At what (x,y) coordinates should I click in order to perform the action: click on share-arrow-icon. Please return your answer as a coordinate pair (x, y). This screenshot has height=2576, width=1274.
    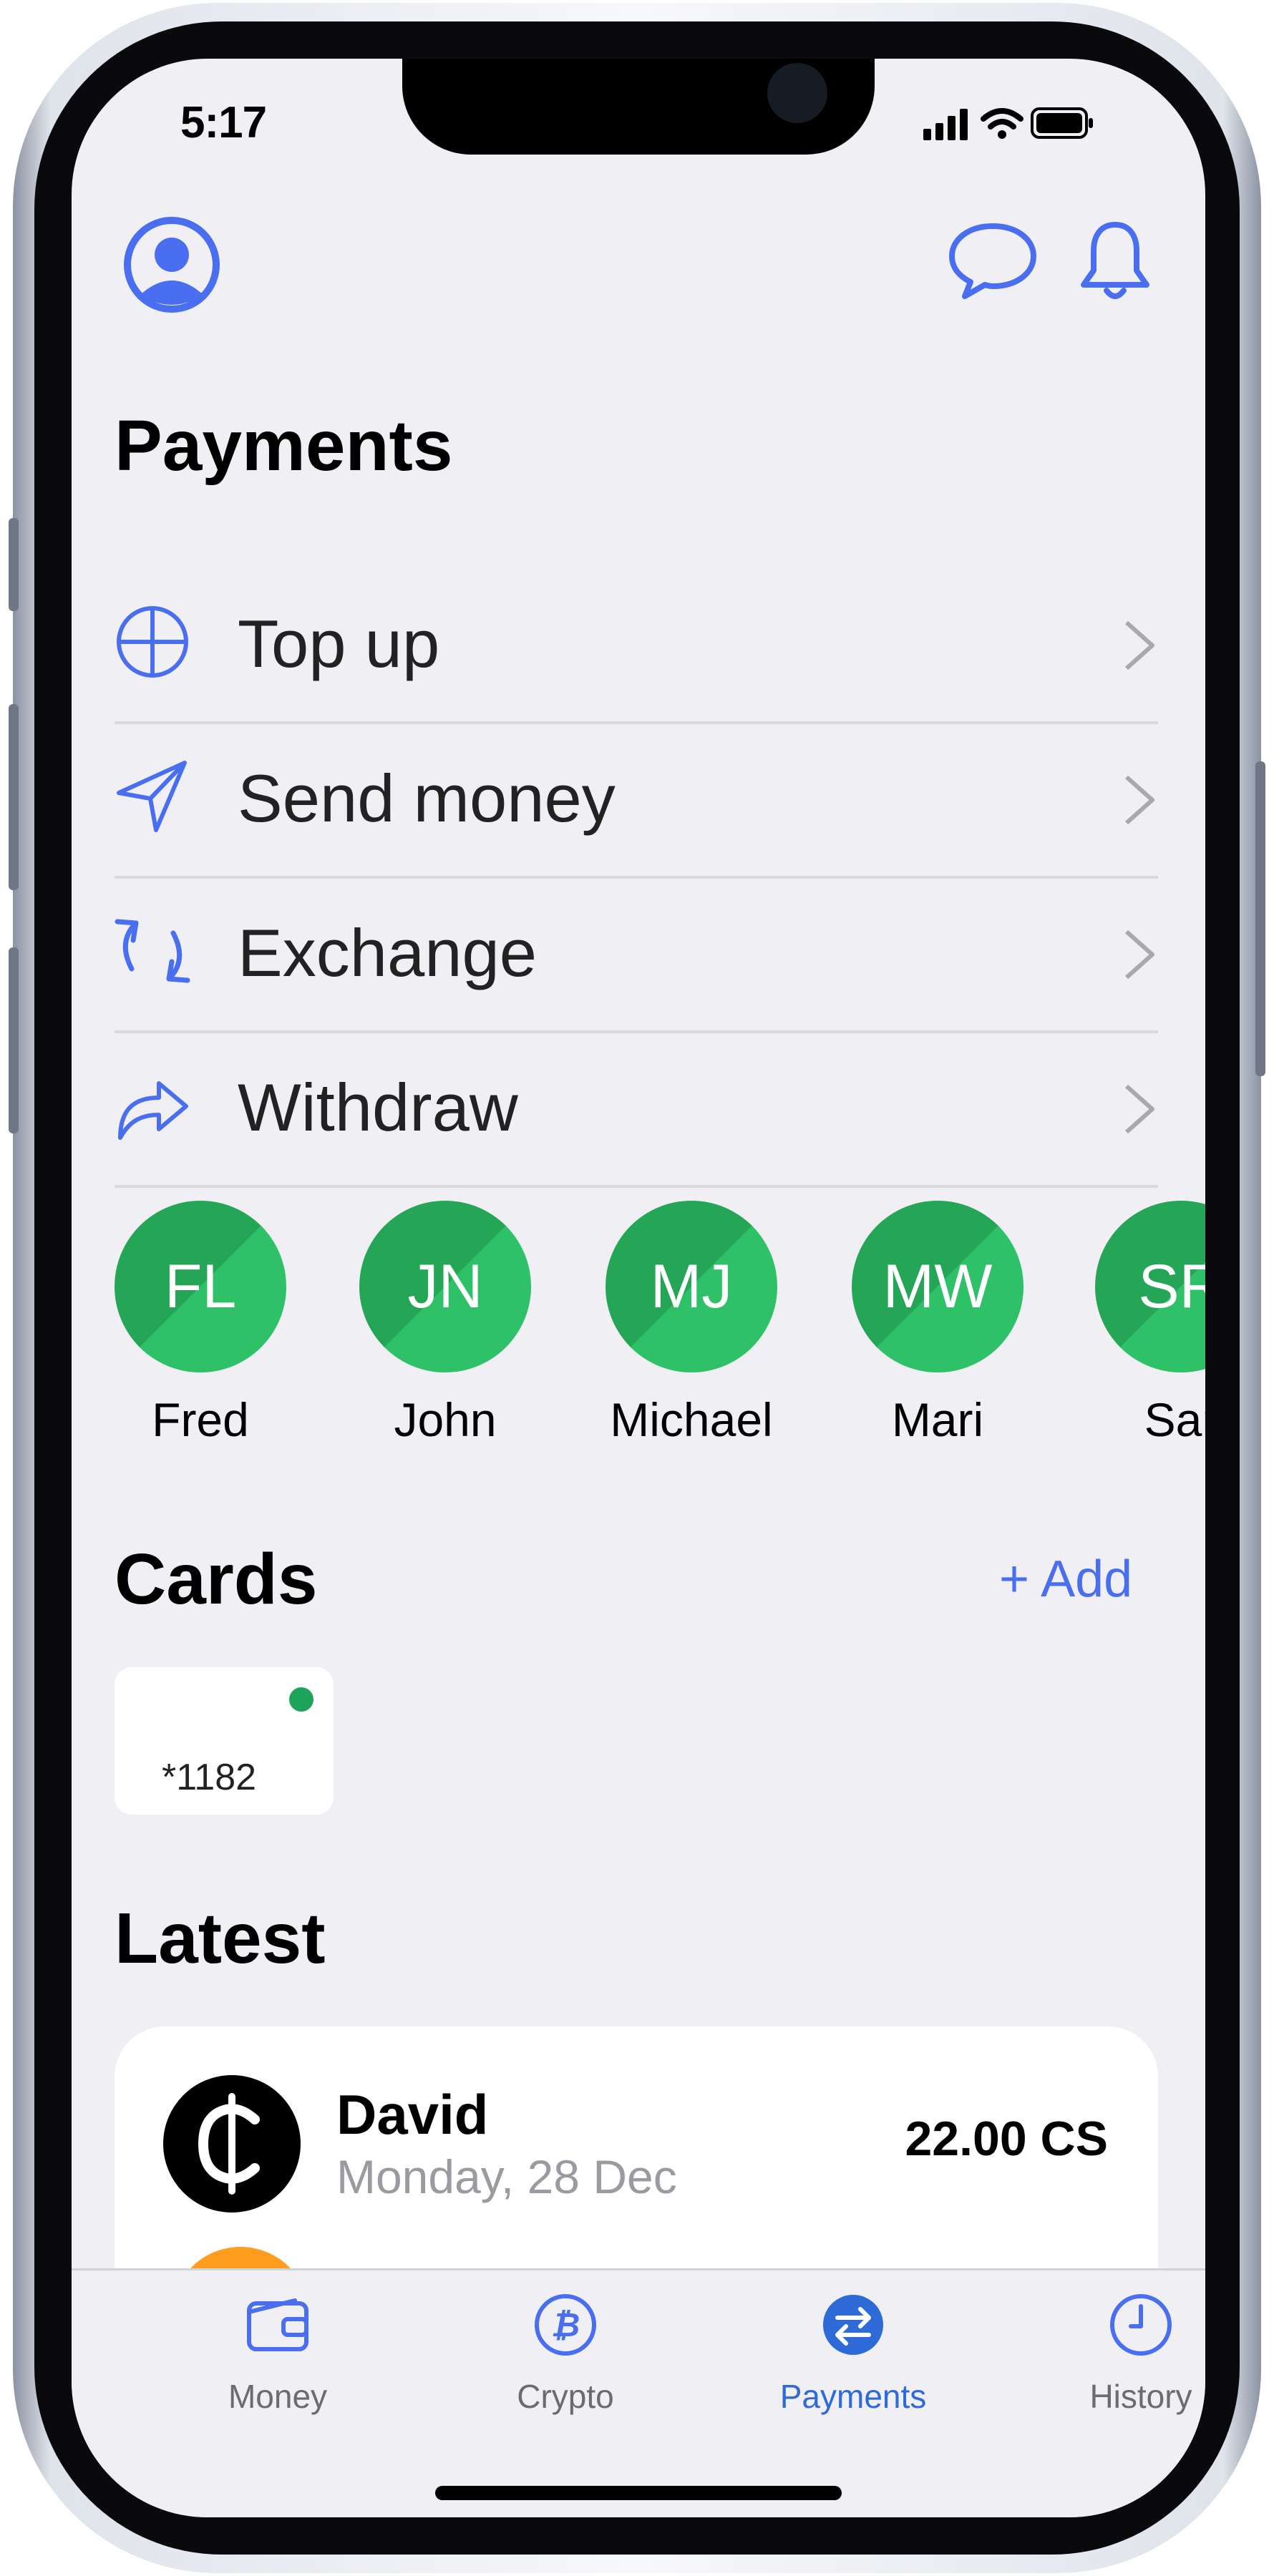
    Looking at the image, I should click on (153, 1110).